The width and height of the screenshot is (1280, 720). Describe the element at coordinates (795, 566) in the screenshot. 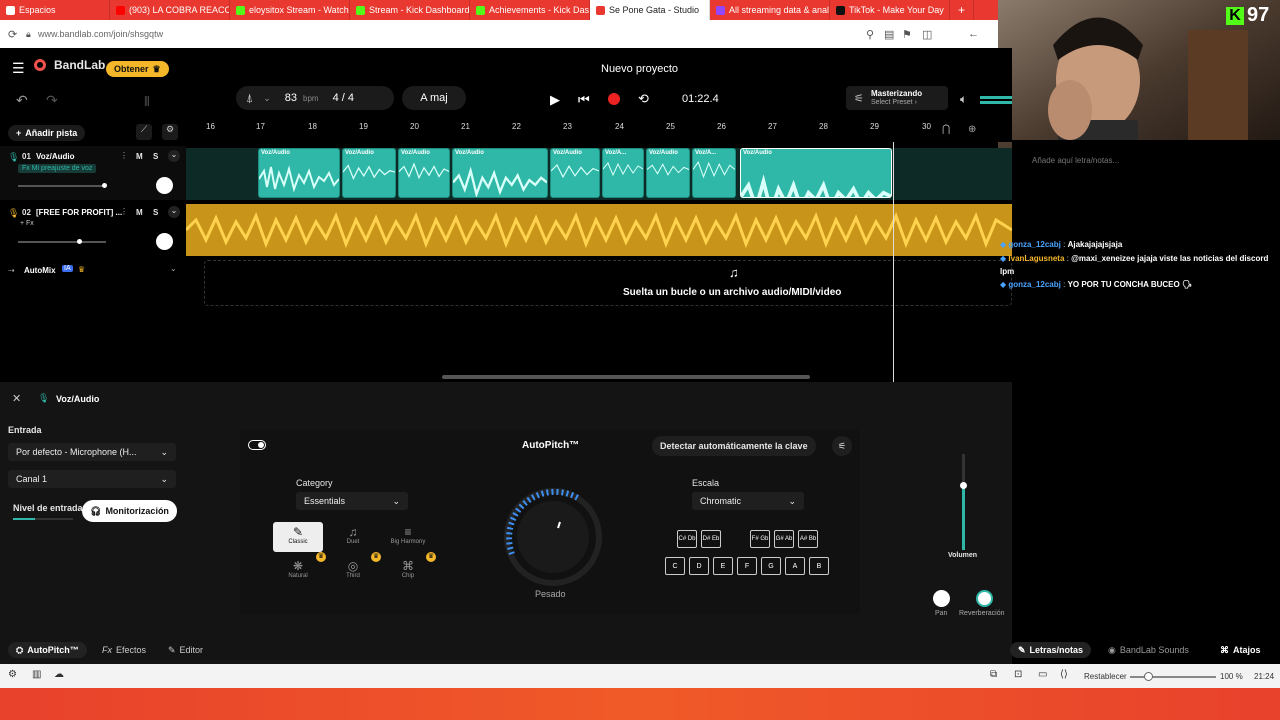

I see `key-a: A` at that location.